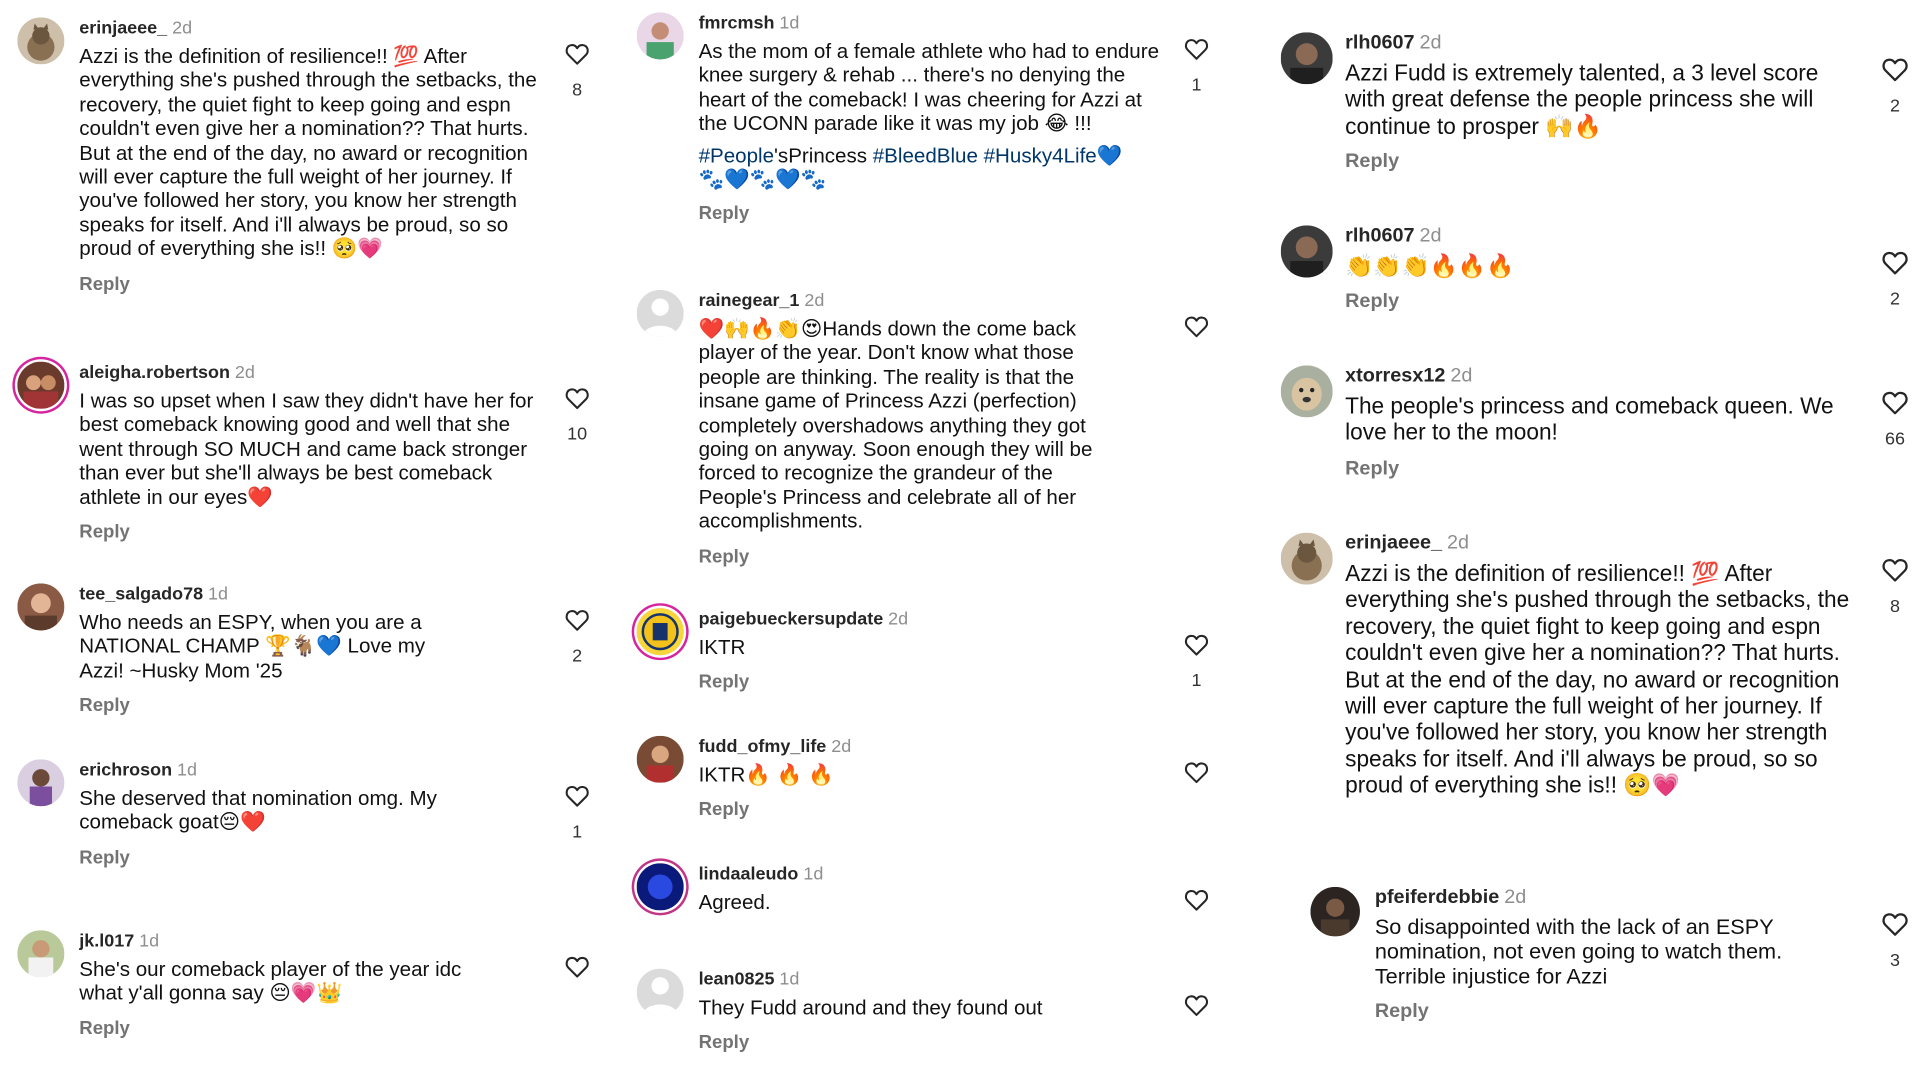 The height and width of the screenshot is (1080, 1920). I want to click on emoji-line: 🐾💙🐾💙🐾, so click(762, 179).